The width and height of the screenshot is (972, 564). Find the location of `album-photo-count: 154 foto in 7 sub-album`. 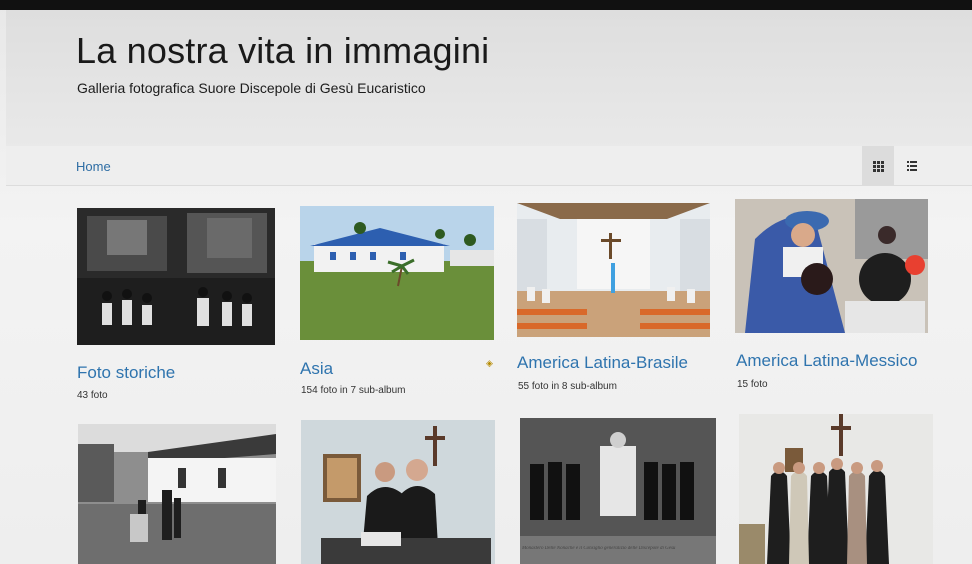

album-photo-count: 154 foto in 7 sub-album is located at coordinates (353, 390).